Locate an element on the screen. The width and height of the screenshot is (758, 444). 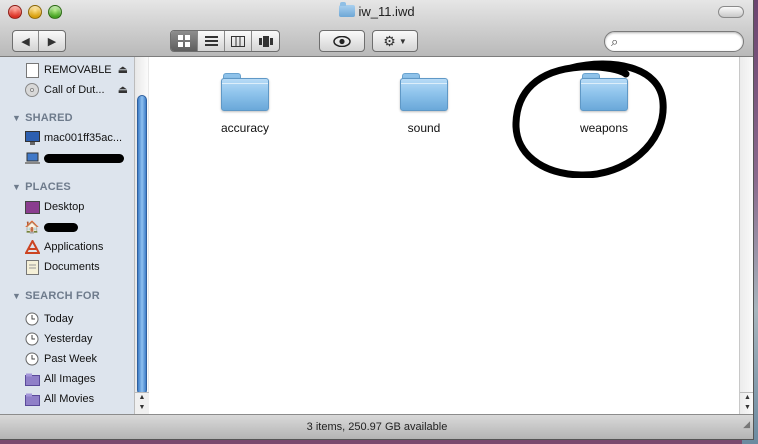
sidebar-item-call-of-duty: Call of Dut... ⏏ is located at coordinates (79, 90).